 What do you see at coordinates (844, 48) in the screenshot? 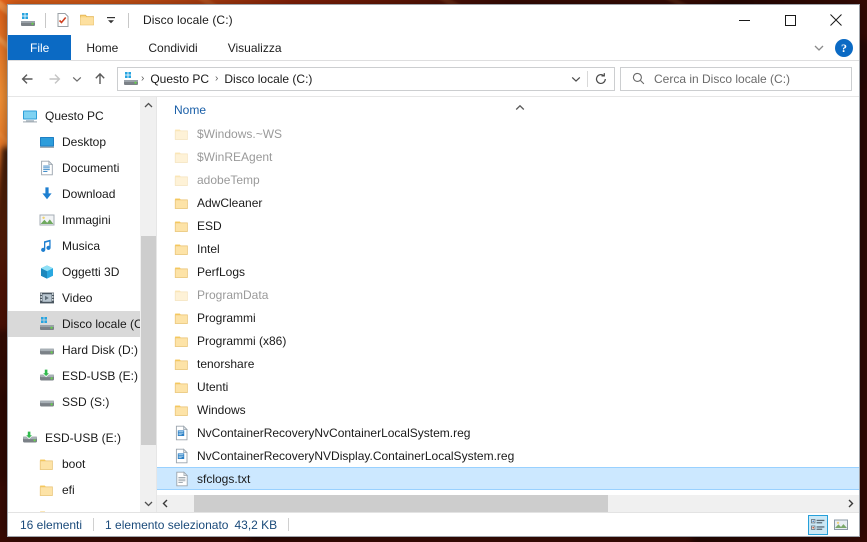
I see `help-icon: ?` at bounding box center [844, 48].